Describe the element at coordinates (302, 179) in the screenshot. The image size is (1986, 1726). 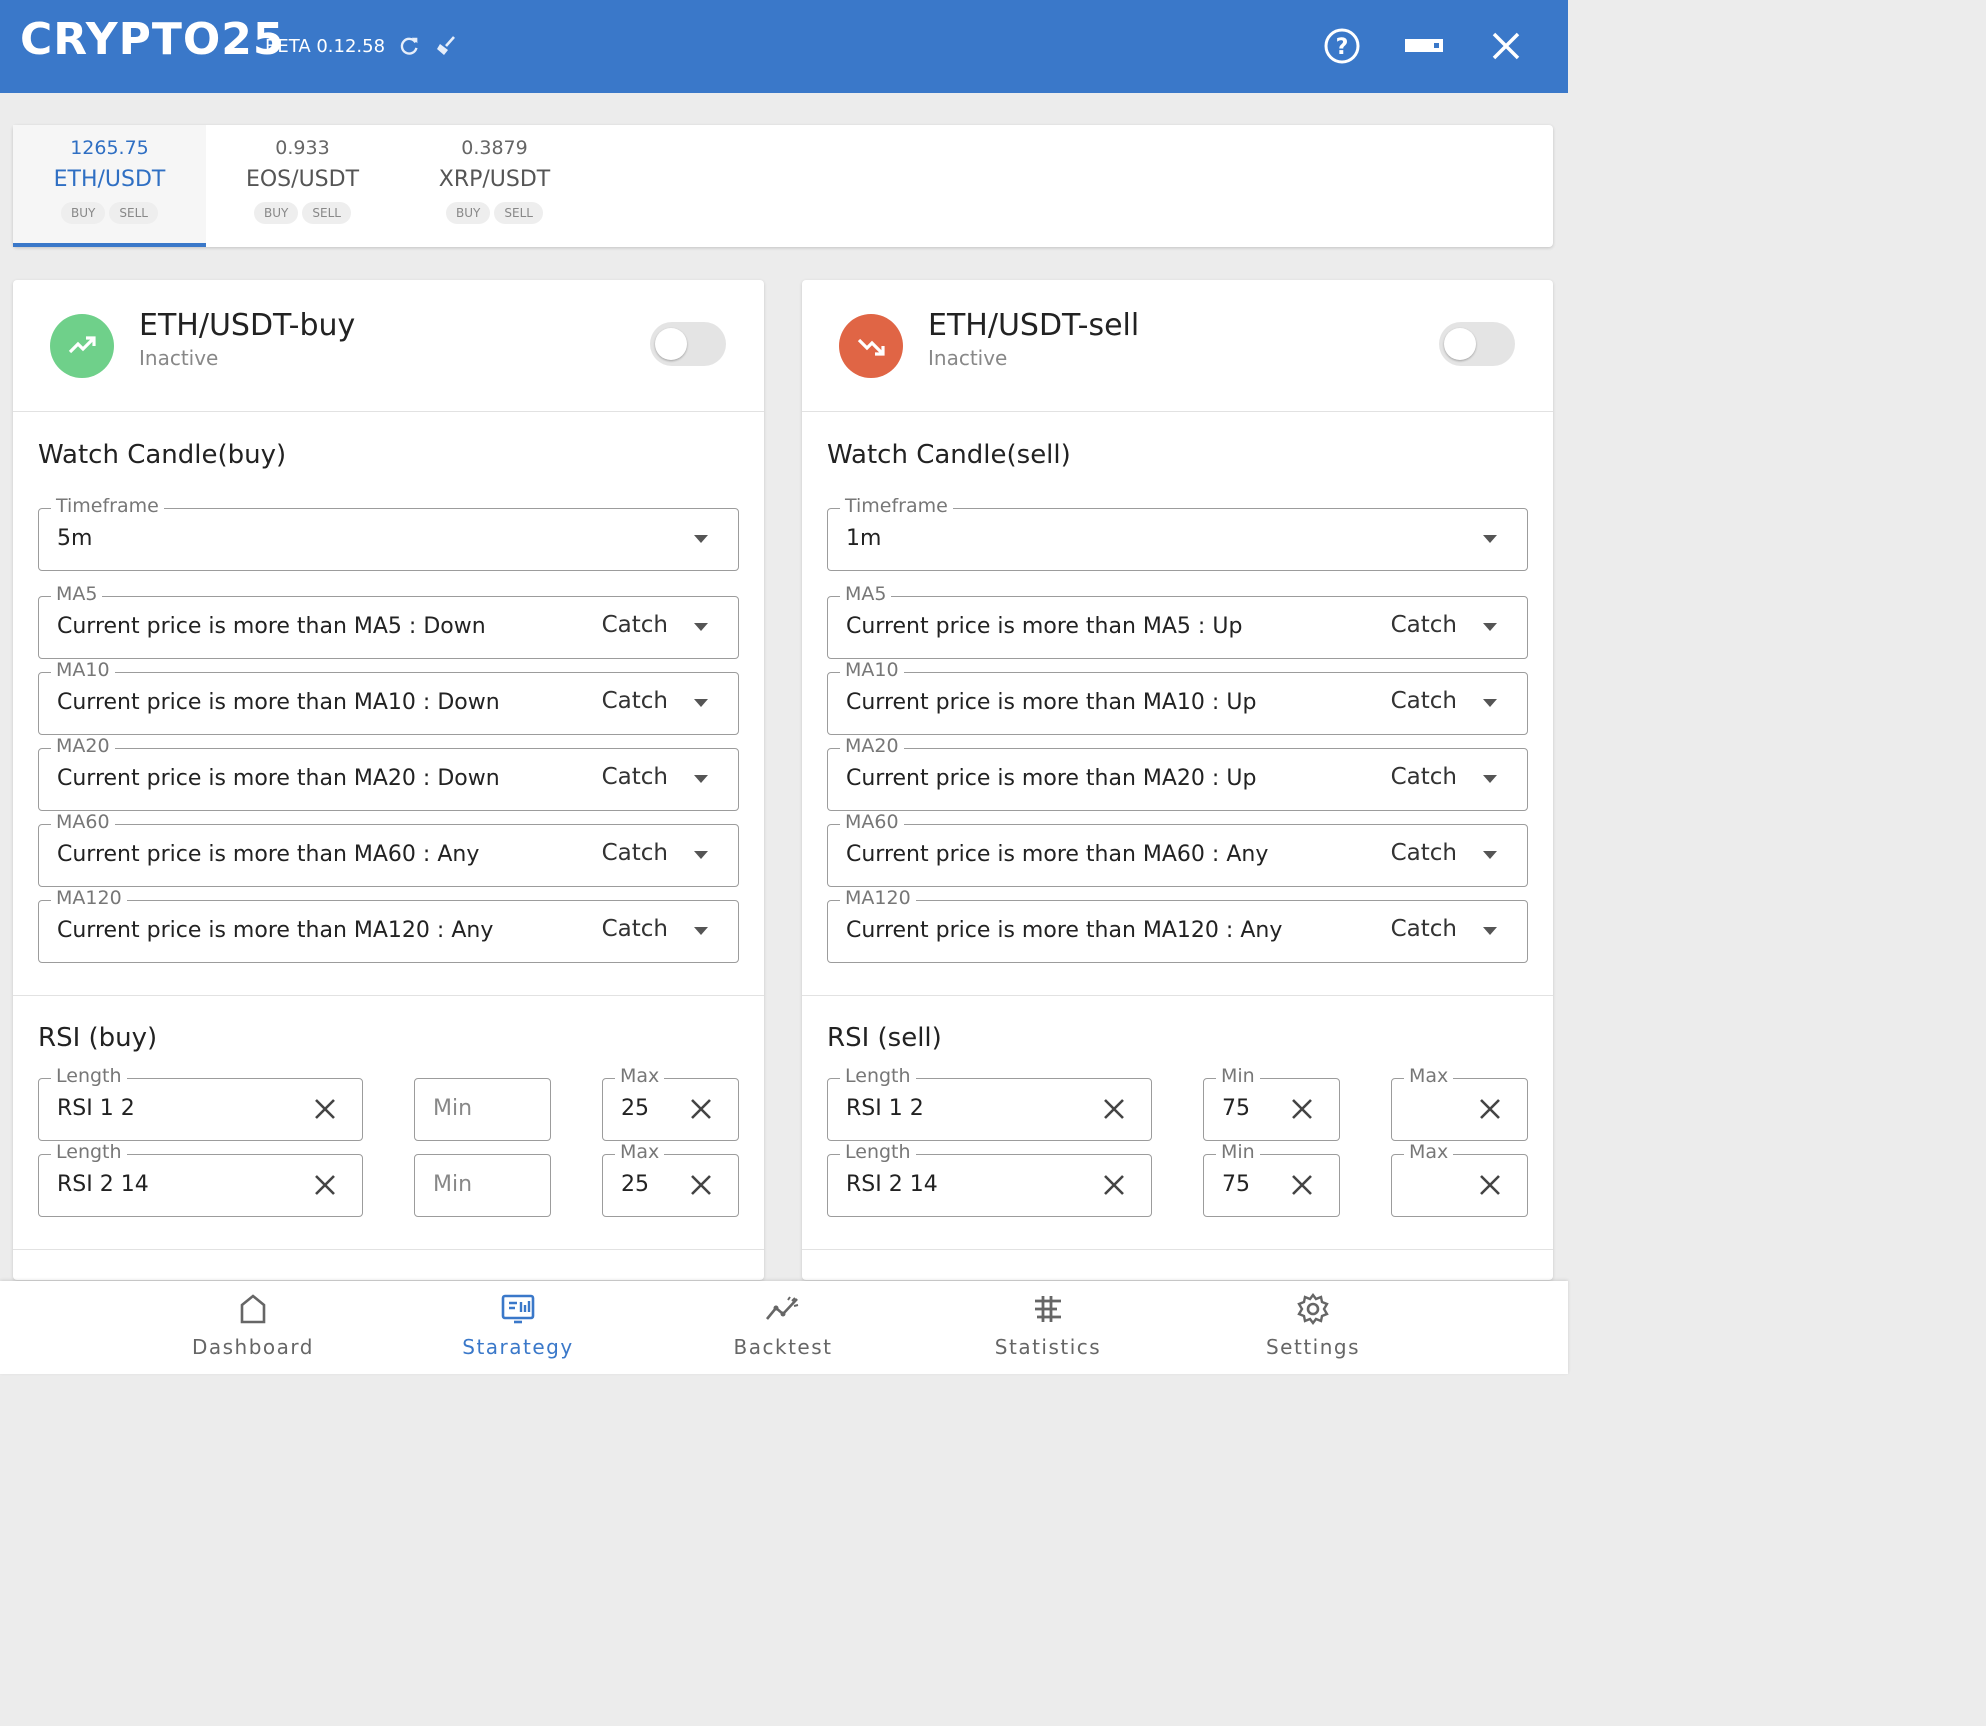
I see `pair-name: EOS/USDT` at that location.